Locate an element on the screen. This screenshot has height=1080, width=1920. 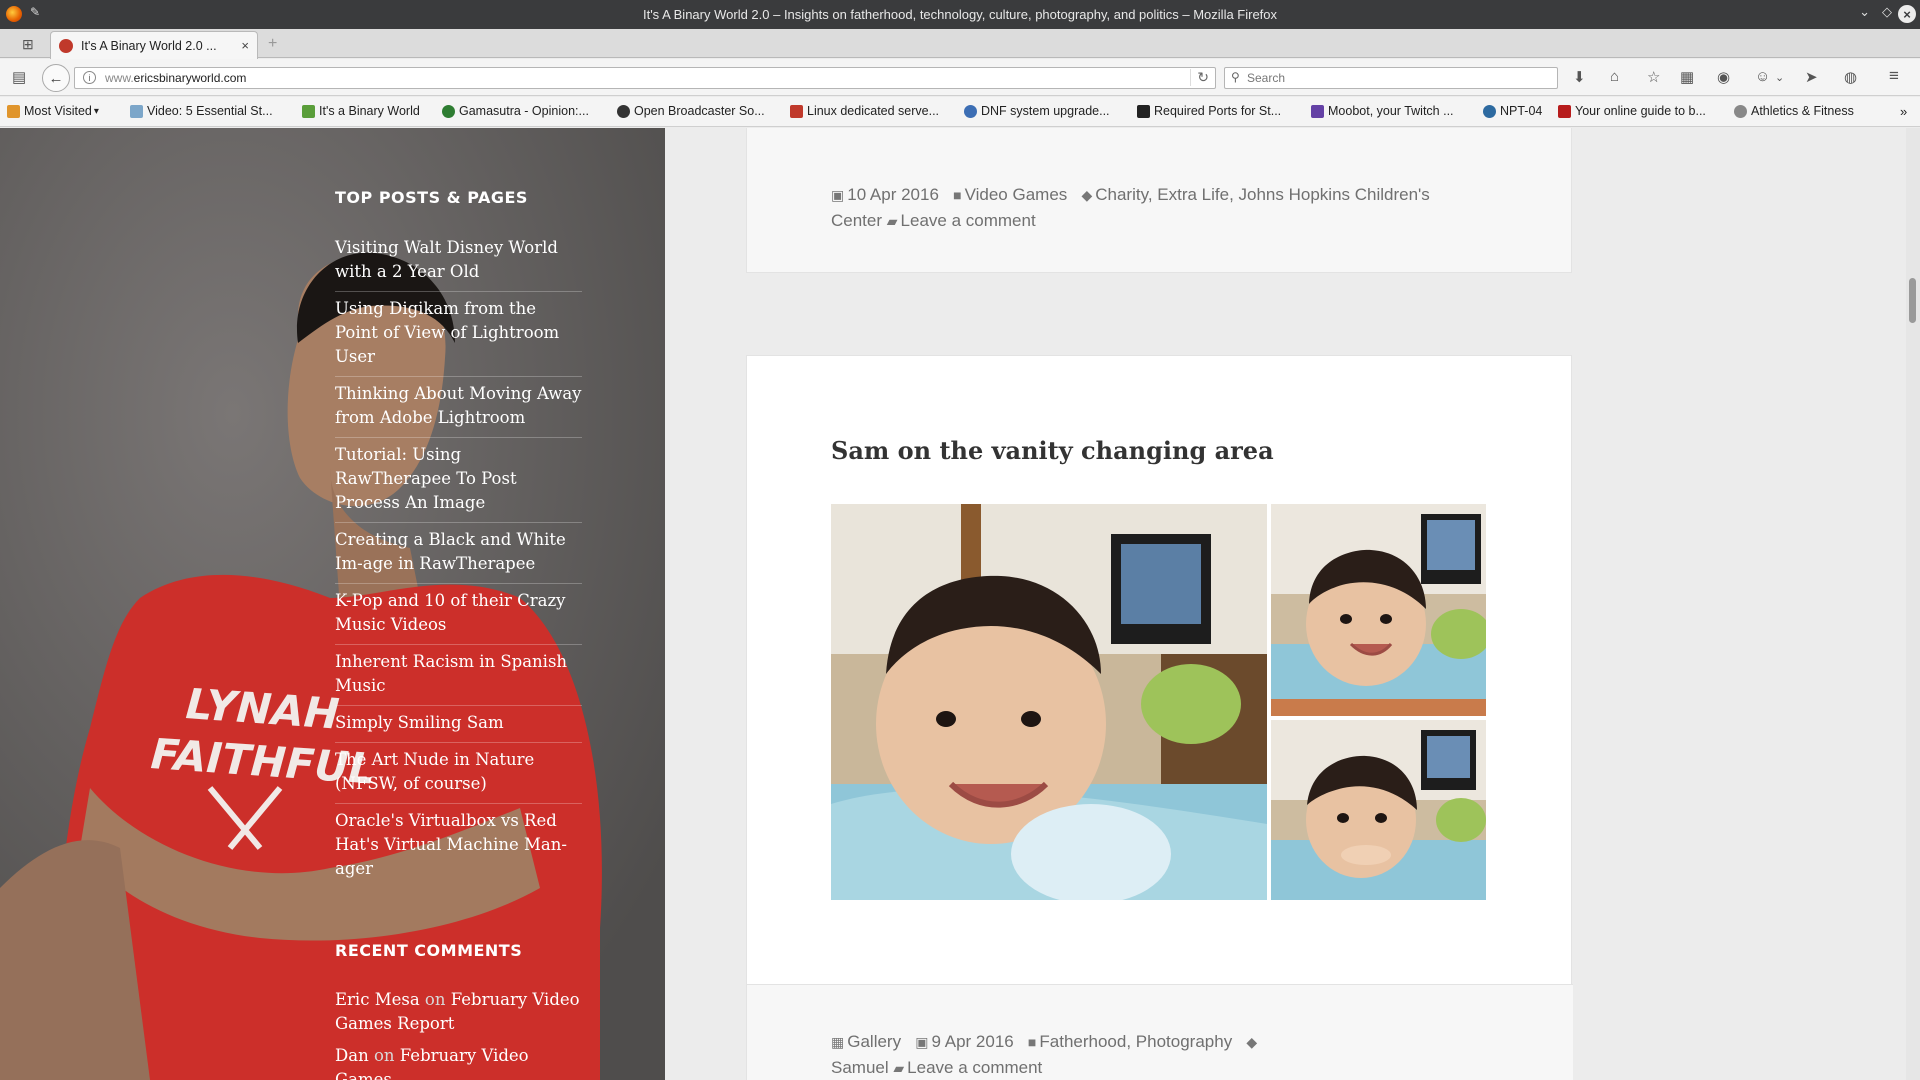
chevron-down-icon: ▾ is located at coordinates (96, 111).